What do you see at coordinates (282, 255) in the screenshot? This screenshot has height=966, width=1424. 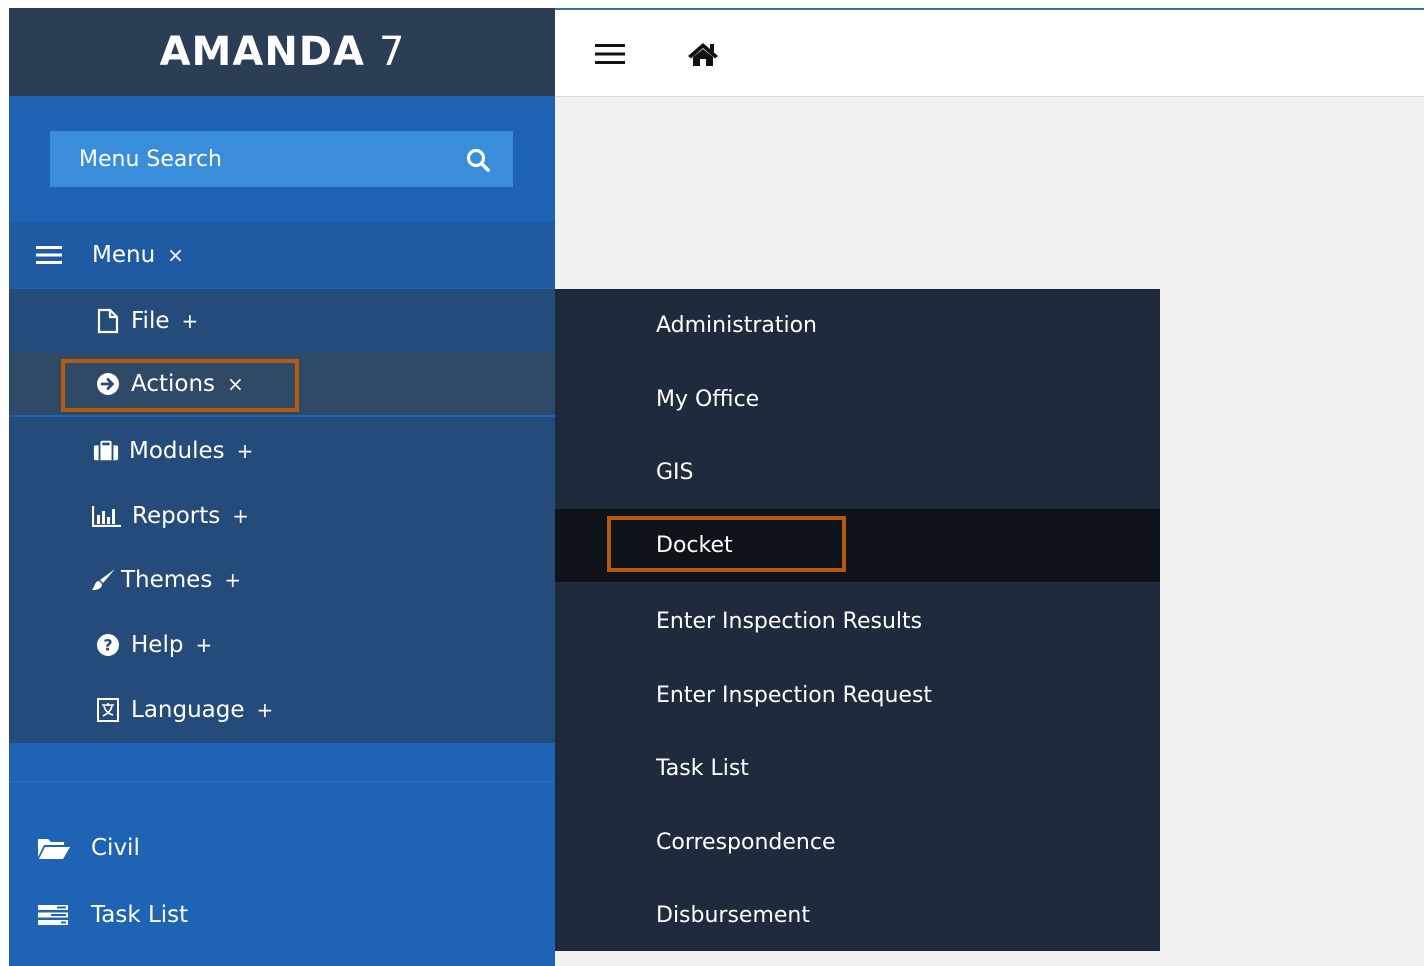 I see `menu-toggle: Menu ×` at bounding box center [282, 255].